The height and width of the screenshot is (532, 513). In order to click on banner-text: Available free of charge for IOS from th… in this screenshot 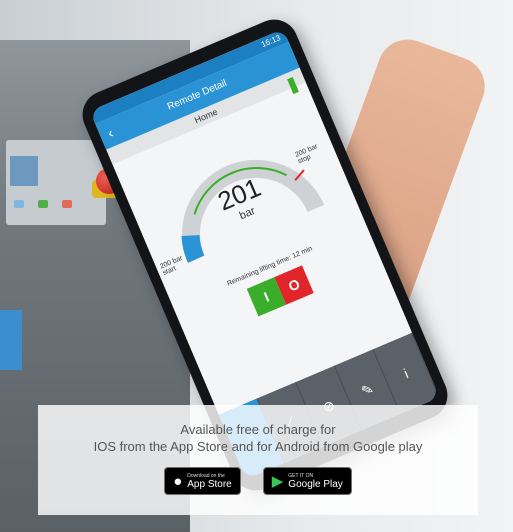, I will do `click(258, 438)`.